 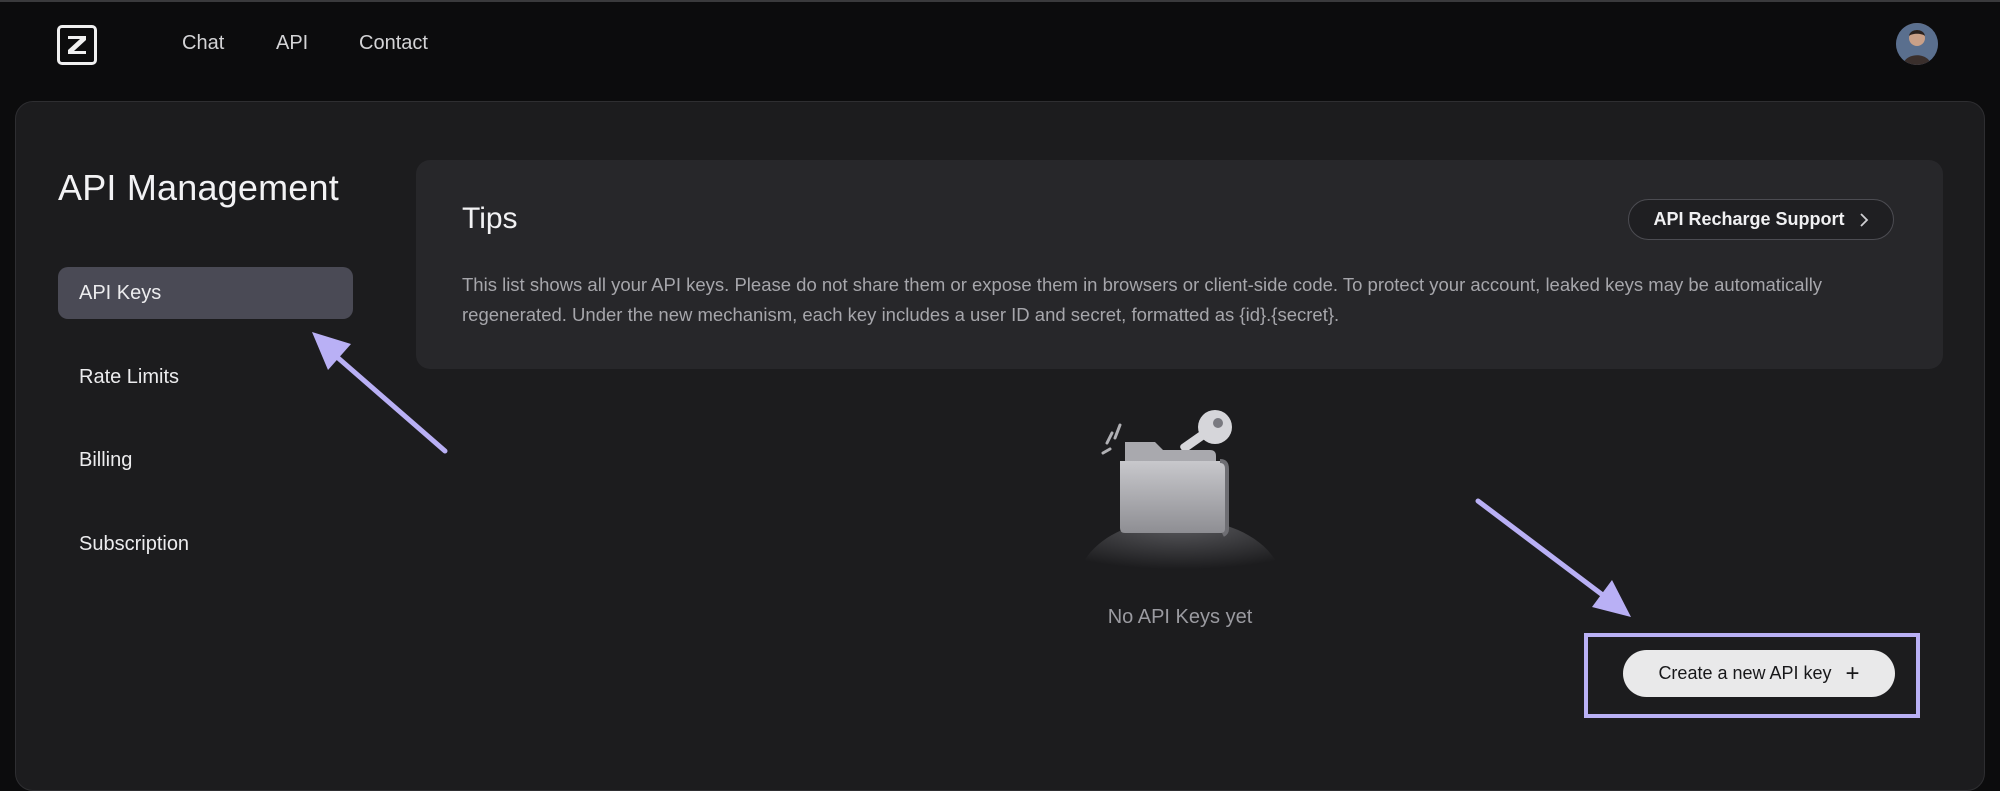 I want to click on api-recharge-support-button: API Recharge Support, so click(x=1761, y=219).